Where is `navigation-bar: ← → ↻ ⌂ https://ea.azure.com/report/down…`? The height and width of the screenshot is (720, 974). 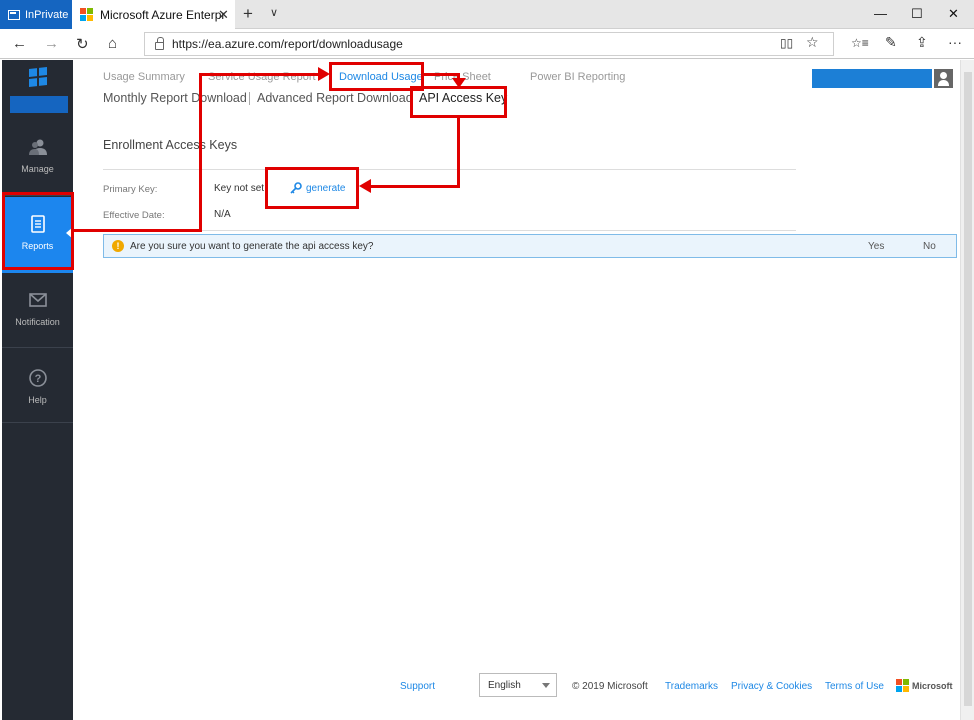
navigation-bar: ← → ↻ ⌂ https://ea.azure.com/report/down… is located at coordinates (487, 44).